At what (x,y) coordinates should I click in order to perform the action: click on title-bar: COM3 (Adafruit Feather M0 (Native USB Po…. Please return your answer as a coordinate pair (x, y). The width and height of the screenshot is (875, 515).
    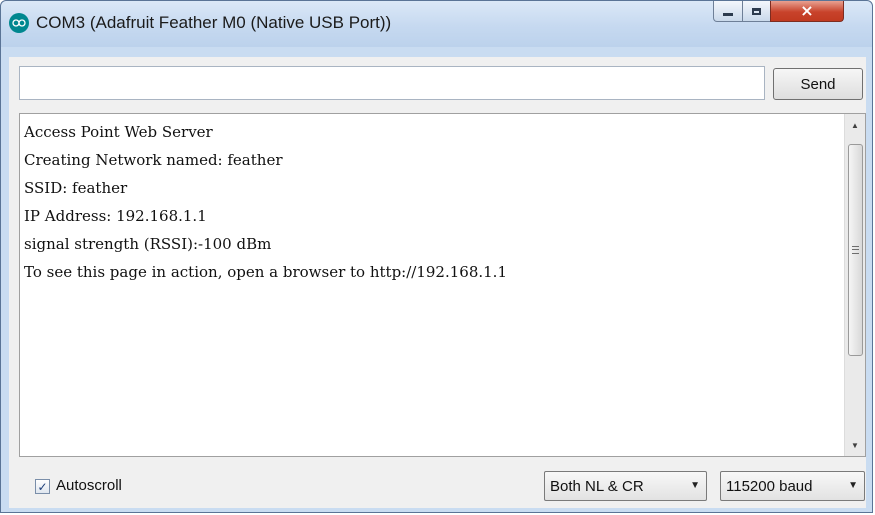
    Looking at the image, I should click on (436, 24).